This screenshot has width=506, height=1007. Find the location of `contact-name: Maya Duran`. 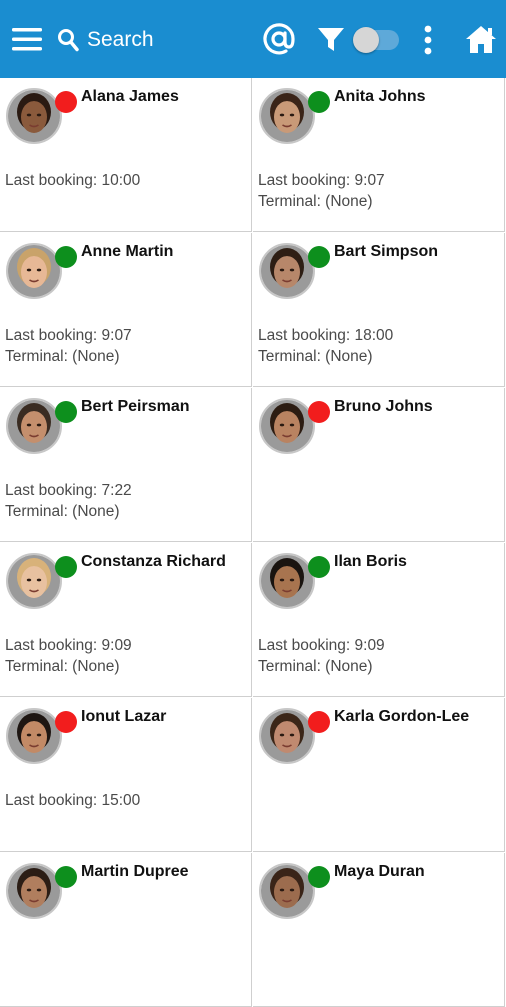

contact-name: Maya Duran is located at coordinates (379, 871).